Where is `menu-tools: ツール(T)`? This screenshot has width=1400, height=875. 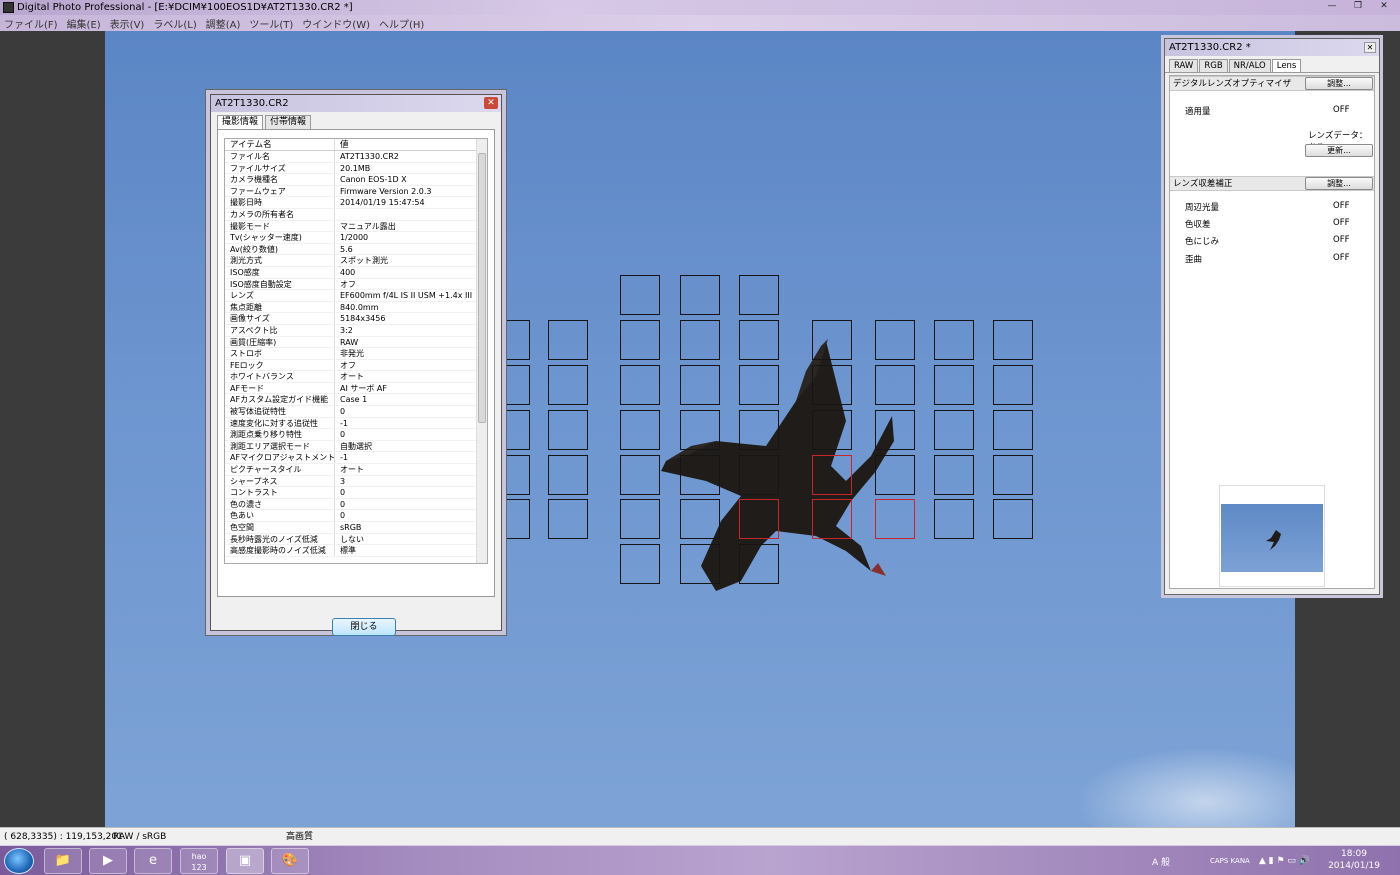
menu-tools: ツール(T) is located at coordinates (271, 23).